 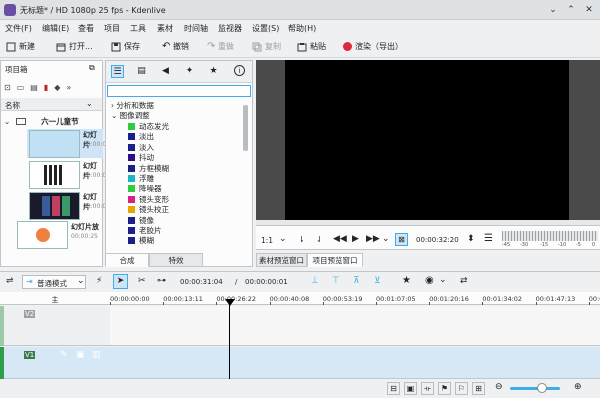 What do you see at coordinates (141, 241) in the screenshot?
I see `effect-item: 模糊` at bounding box center [141, 241].